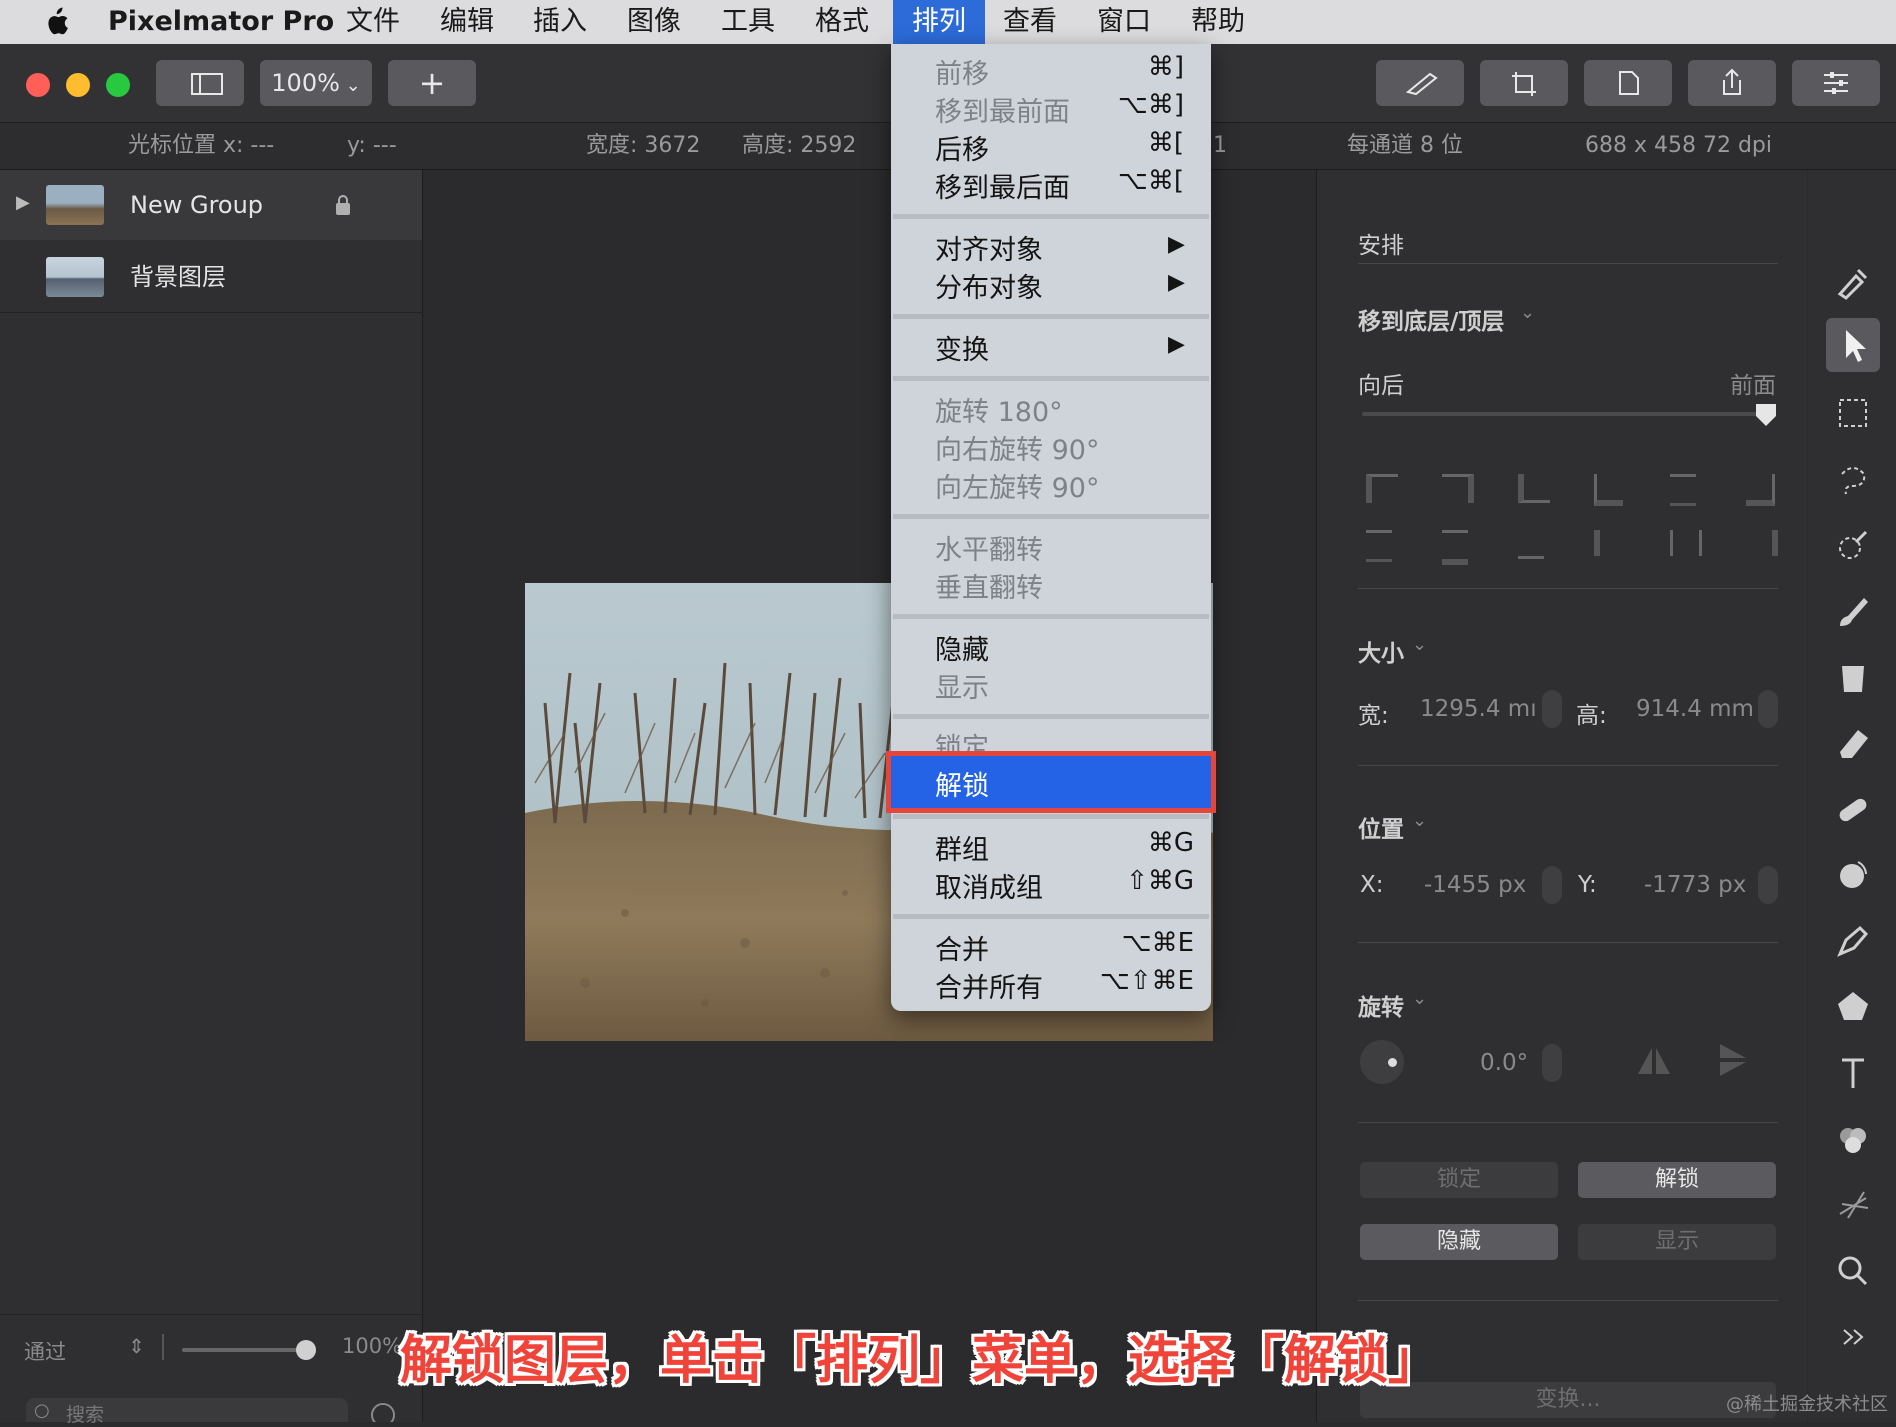  Describe the element at coordinates (1431, 319) in the screenshot. I see `order-section-header: 移到底层/顶层` at that location.